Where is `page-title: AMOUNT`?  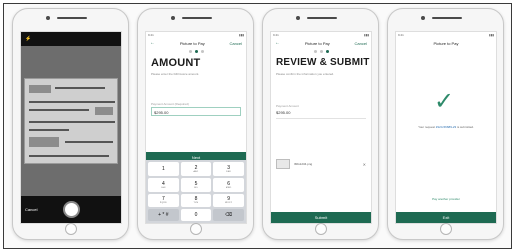
page-title: AMOUNT is located at coordinates (176, 63).